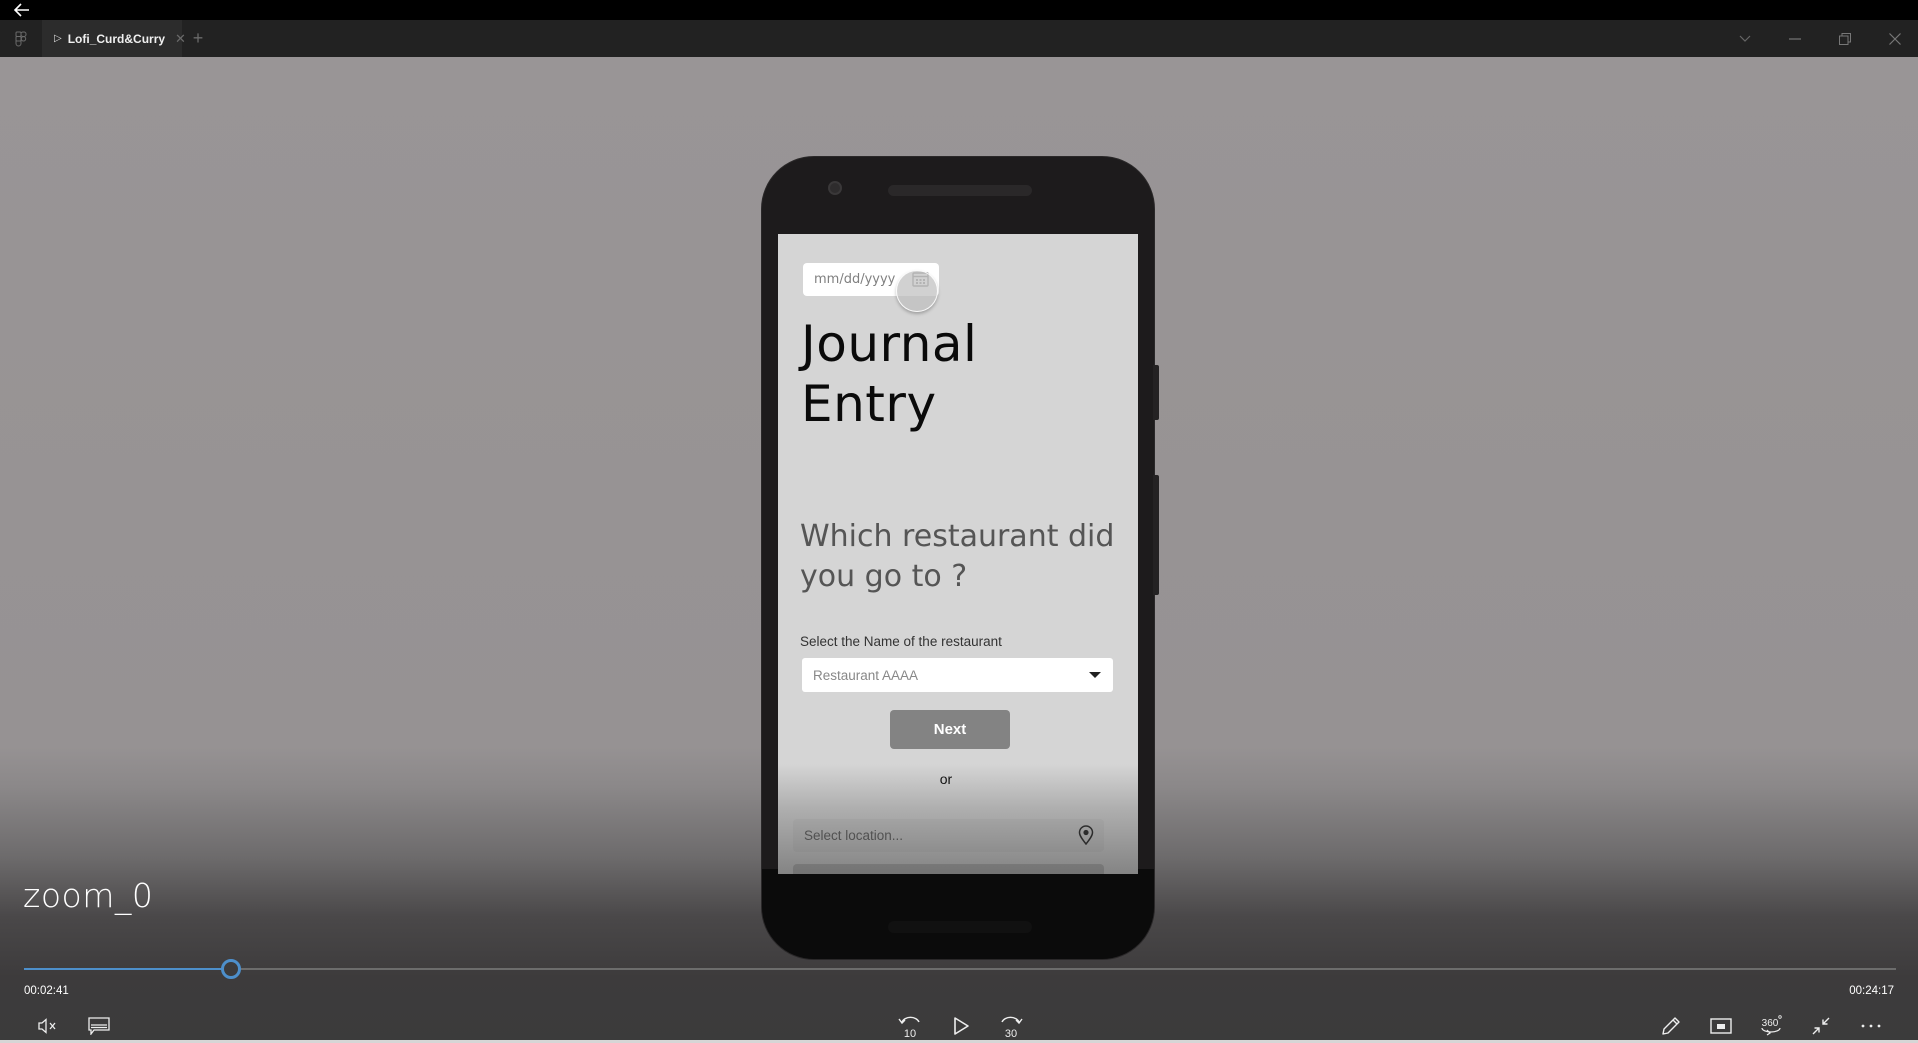 This screenshot has width=1918, height=1043. I want to click on play-icon, so click(961, 1026).